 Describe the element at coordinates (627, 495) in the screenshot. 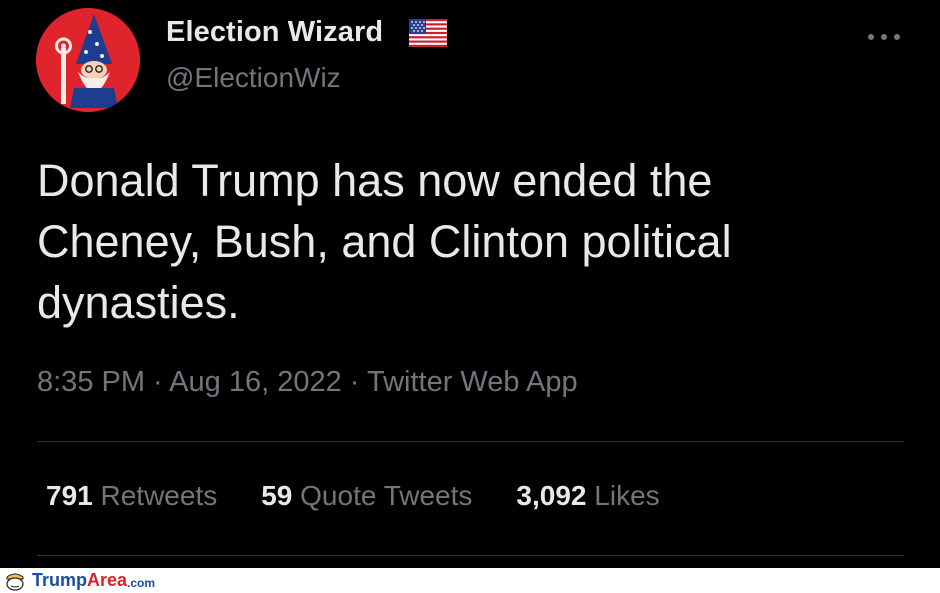

I see `likes-label: Likes` at that location.